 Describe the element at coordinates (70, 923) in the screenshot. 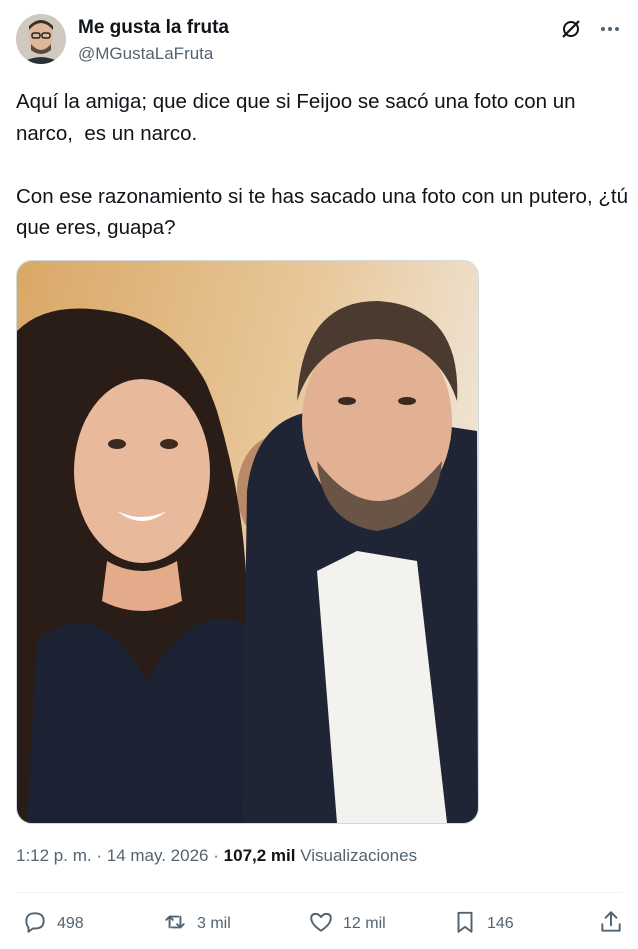

I see `reply-count: 498` at that location.